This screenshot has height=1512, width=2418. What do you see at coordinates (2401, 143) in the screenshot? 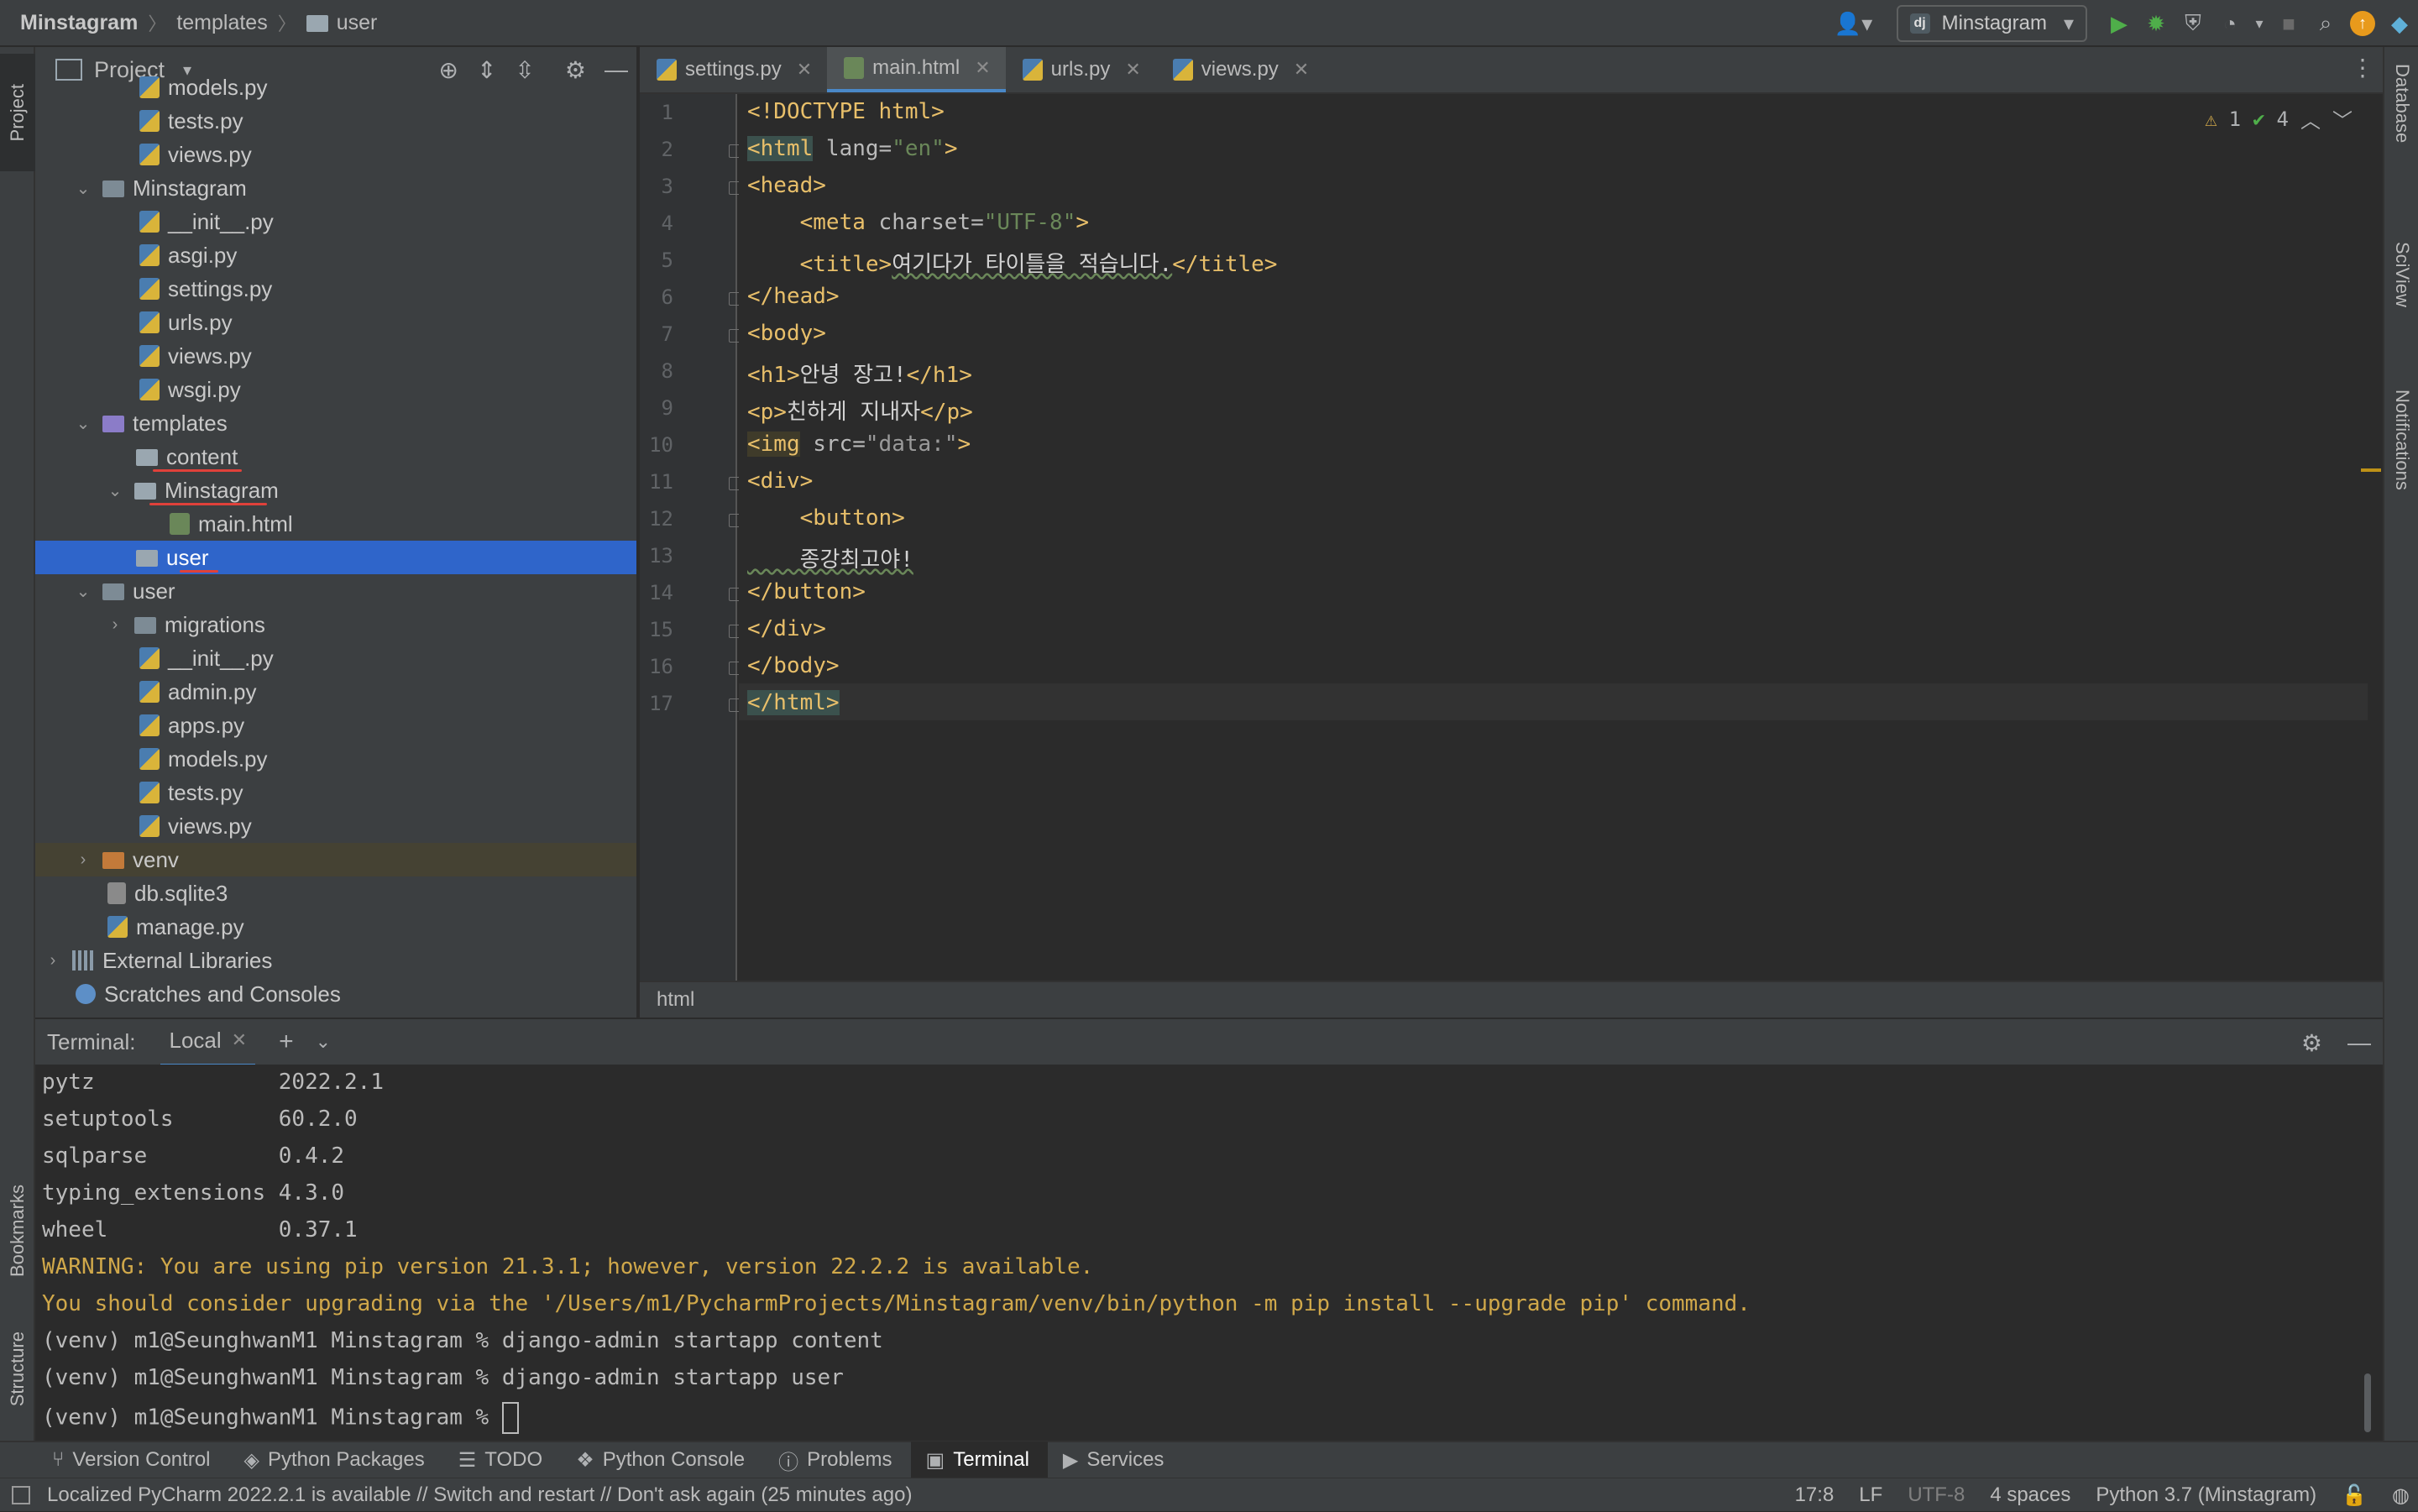
I see `tab-database: Database` at bounding box center [2401, 143].